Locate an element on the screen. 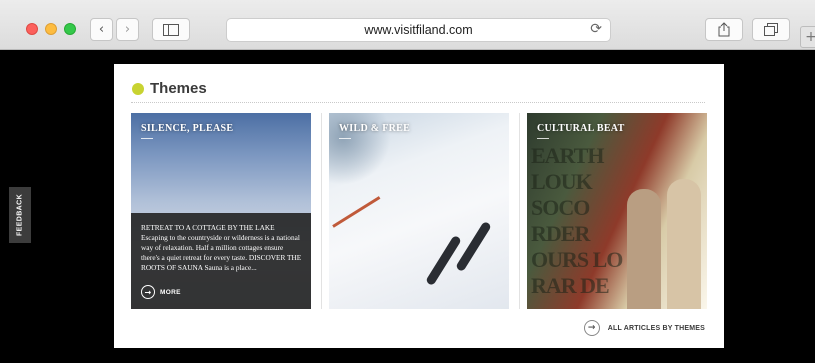 The width and height of the screenshot is (815, 363). ski-pole-image is located at coordinates (356, 212).